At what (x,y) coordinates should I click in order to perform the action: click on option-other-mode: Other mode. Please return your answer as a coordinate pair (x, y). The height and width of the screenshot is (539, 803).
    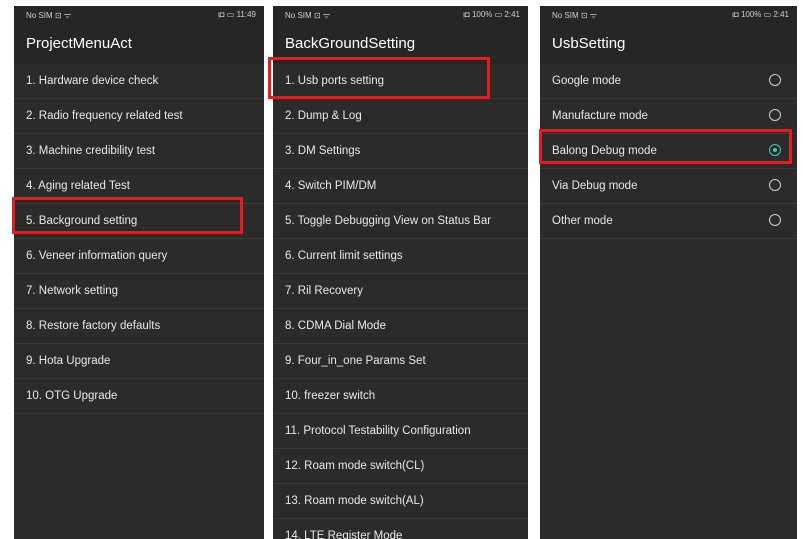
    Looking at the image, I should click on (668, 221).